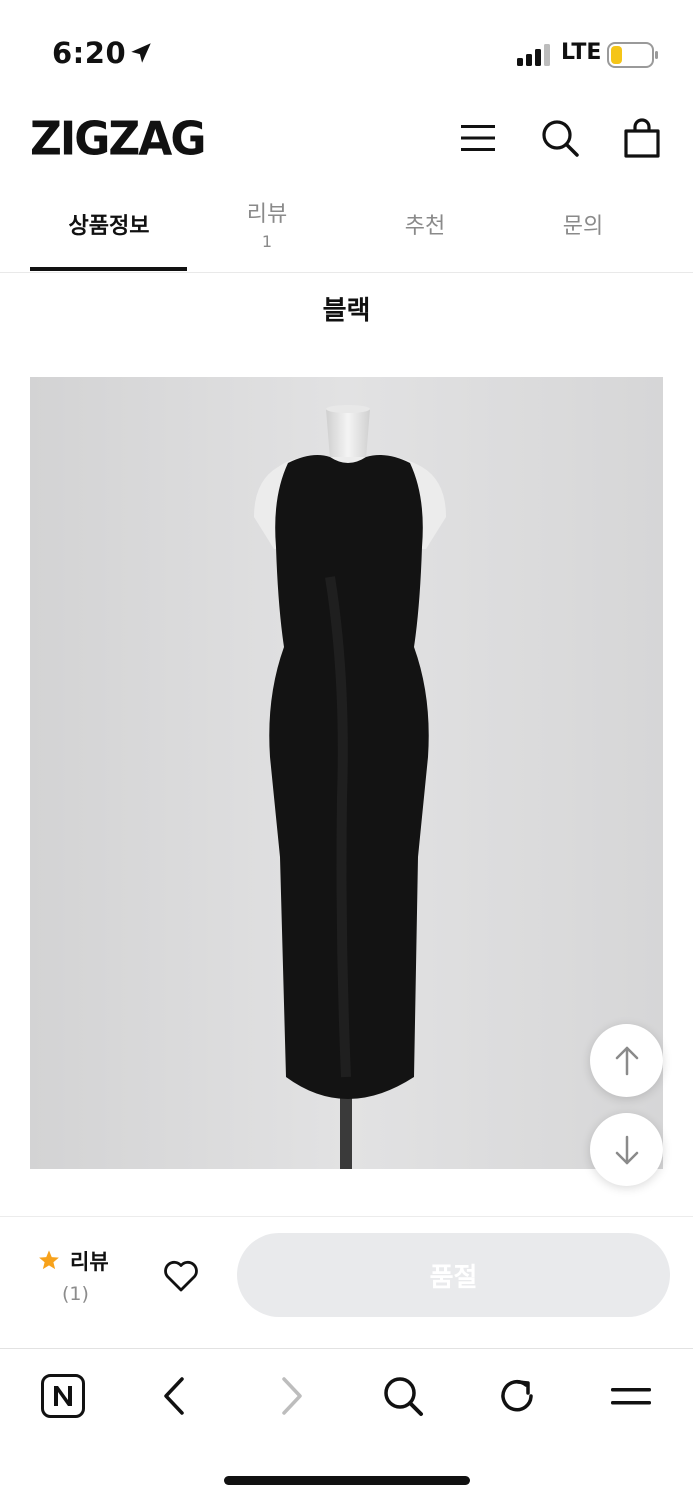 The width and height of the screenshot is (693, 1500). Describe the element at coordinates (346, 311) in the screenshot. I see `color-title: 블랙` at that location.